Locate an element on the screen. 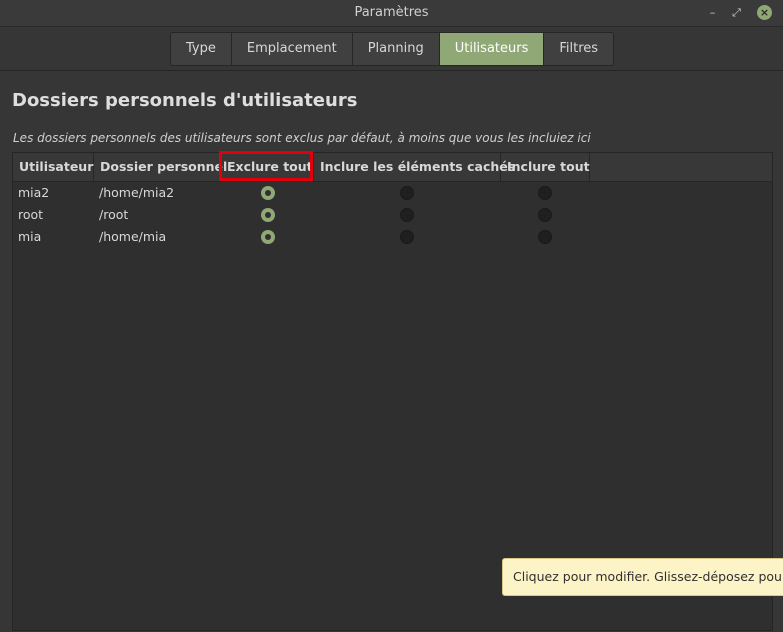 The image size is (783, 632). title-bar: Paramètres – ⤢ × is located at coordinates (391, 13).